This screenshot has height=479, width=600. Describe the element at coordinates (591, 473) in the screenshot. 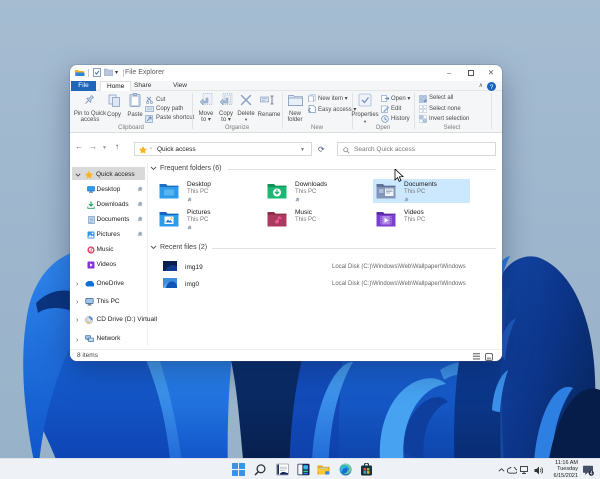

I see `svg-text: 4` at that location.